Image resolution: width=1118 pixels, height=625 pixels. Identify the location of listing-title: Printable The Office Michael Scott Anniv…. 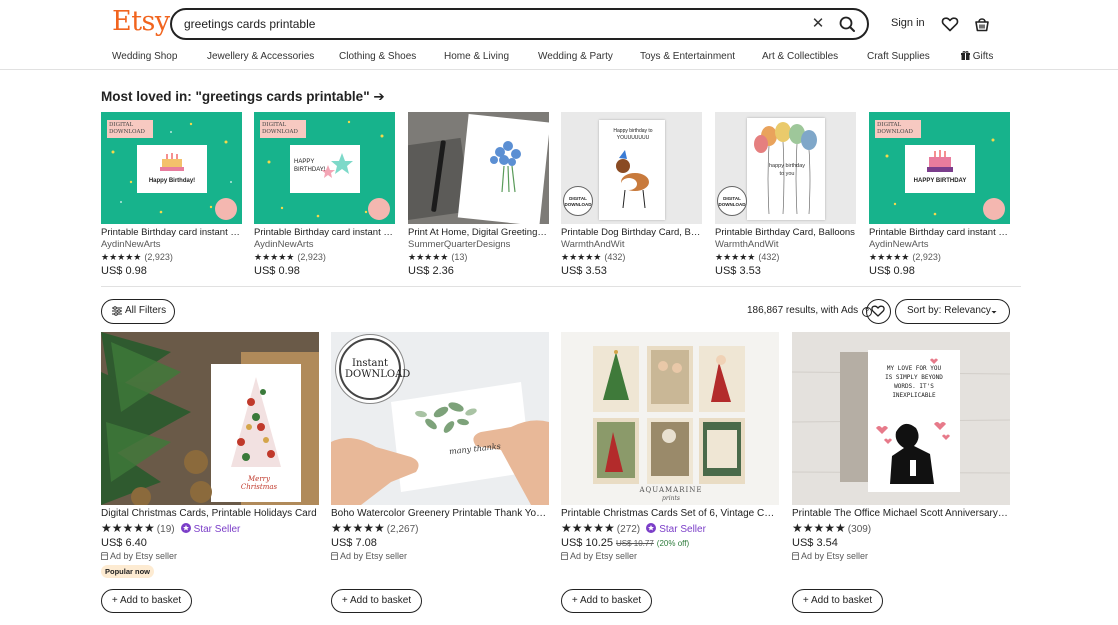
(901, 513).